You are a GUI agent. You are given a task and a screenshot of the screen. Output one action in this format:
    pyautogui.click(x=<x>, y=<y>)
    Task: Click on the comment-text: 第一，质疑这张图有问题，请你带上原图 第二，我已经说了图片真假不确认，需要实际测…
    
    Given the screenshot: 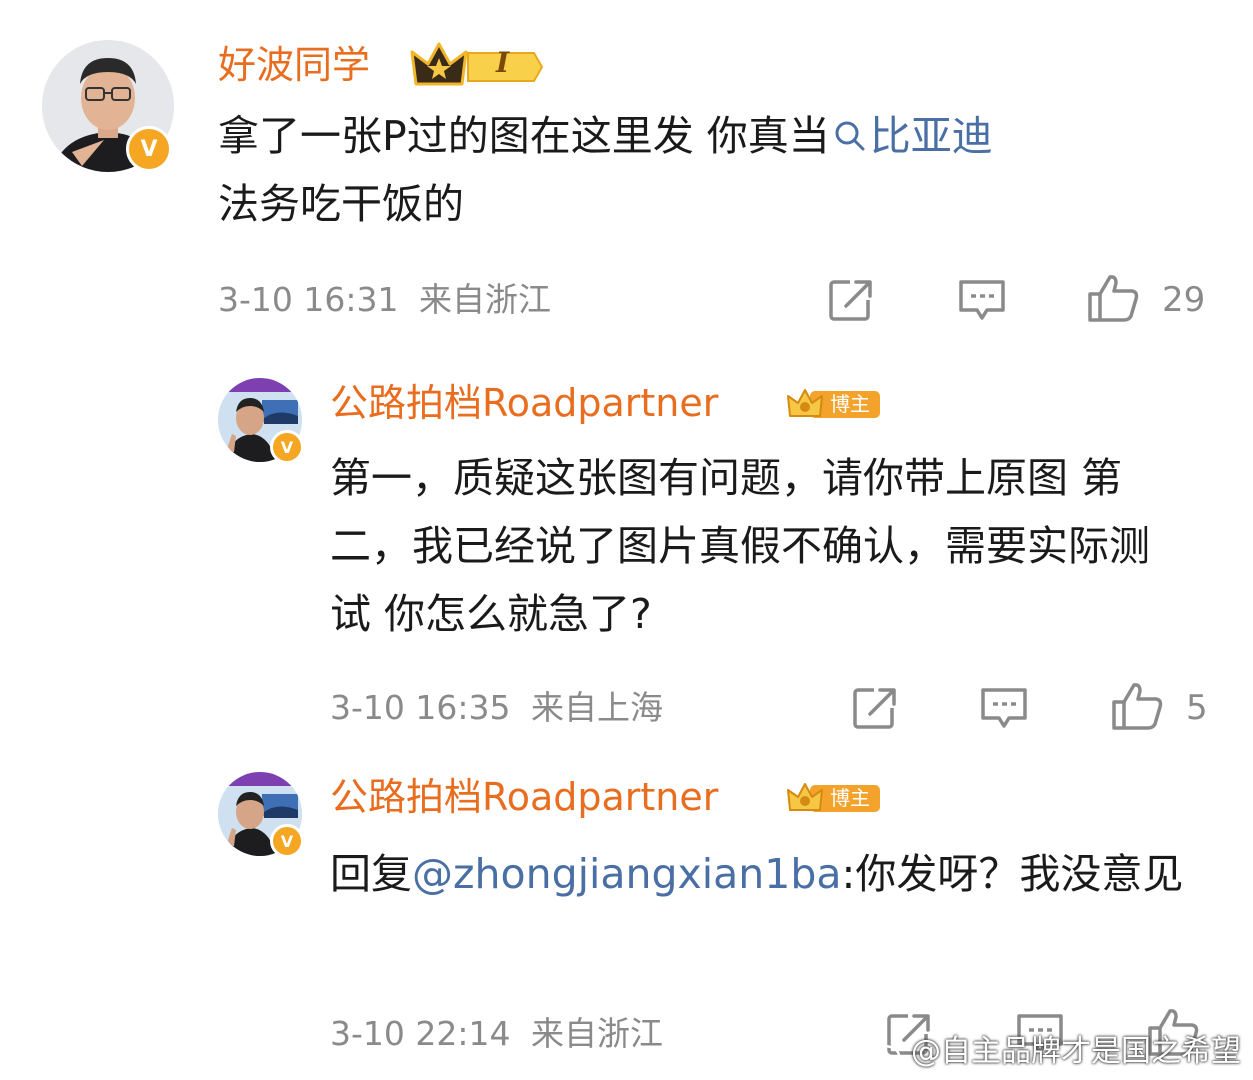 What is the action you would take?
    pyautogui.click(x=740, y=546)
    